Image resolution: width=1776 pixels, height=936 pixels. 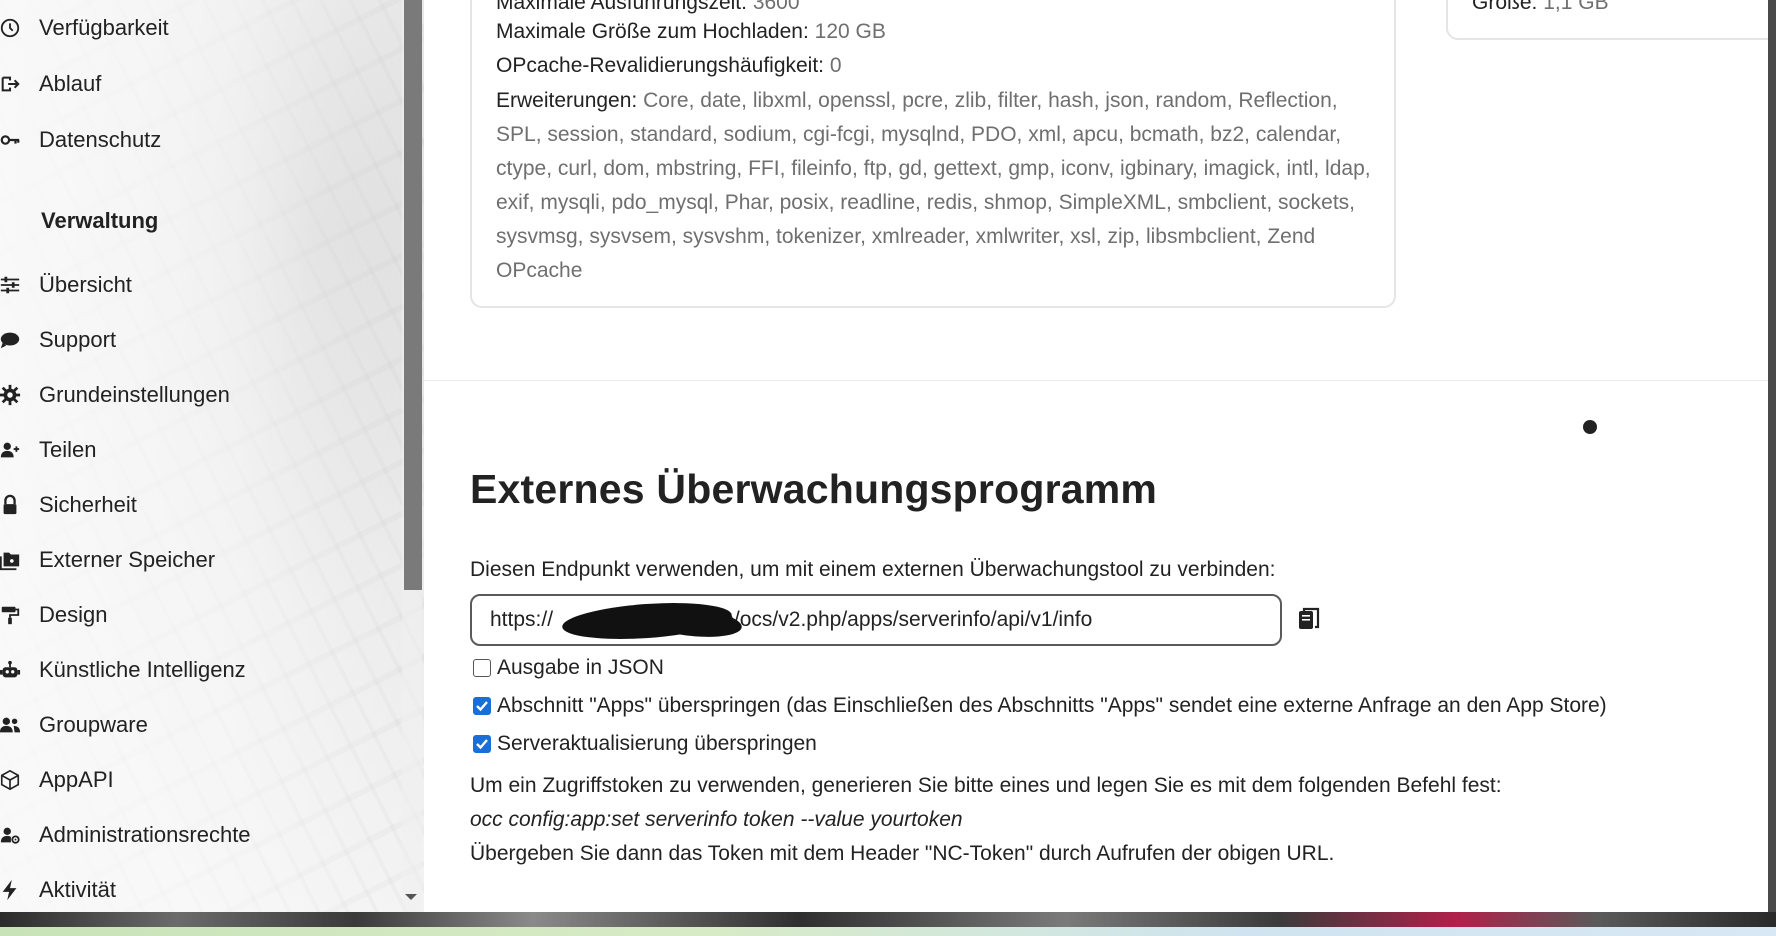 What do you see at coordinates (11, 450) in the screenshot?
I see `share-user-icon` at bounding box center [11, 450].